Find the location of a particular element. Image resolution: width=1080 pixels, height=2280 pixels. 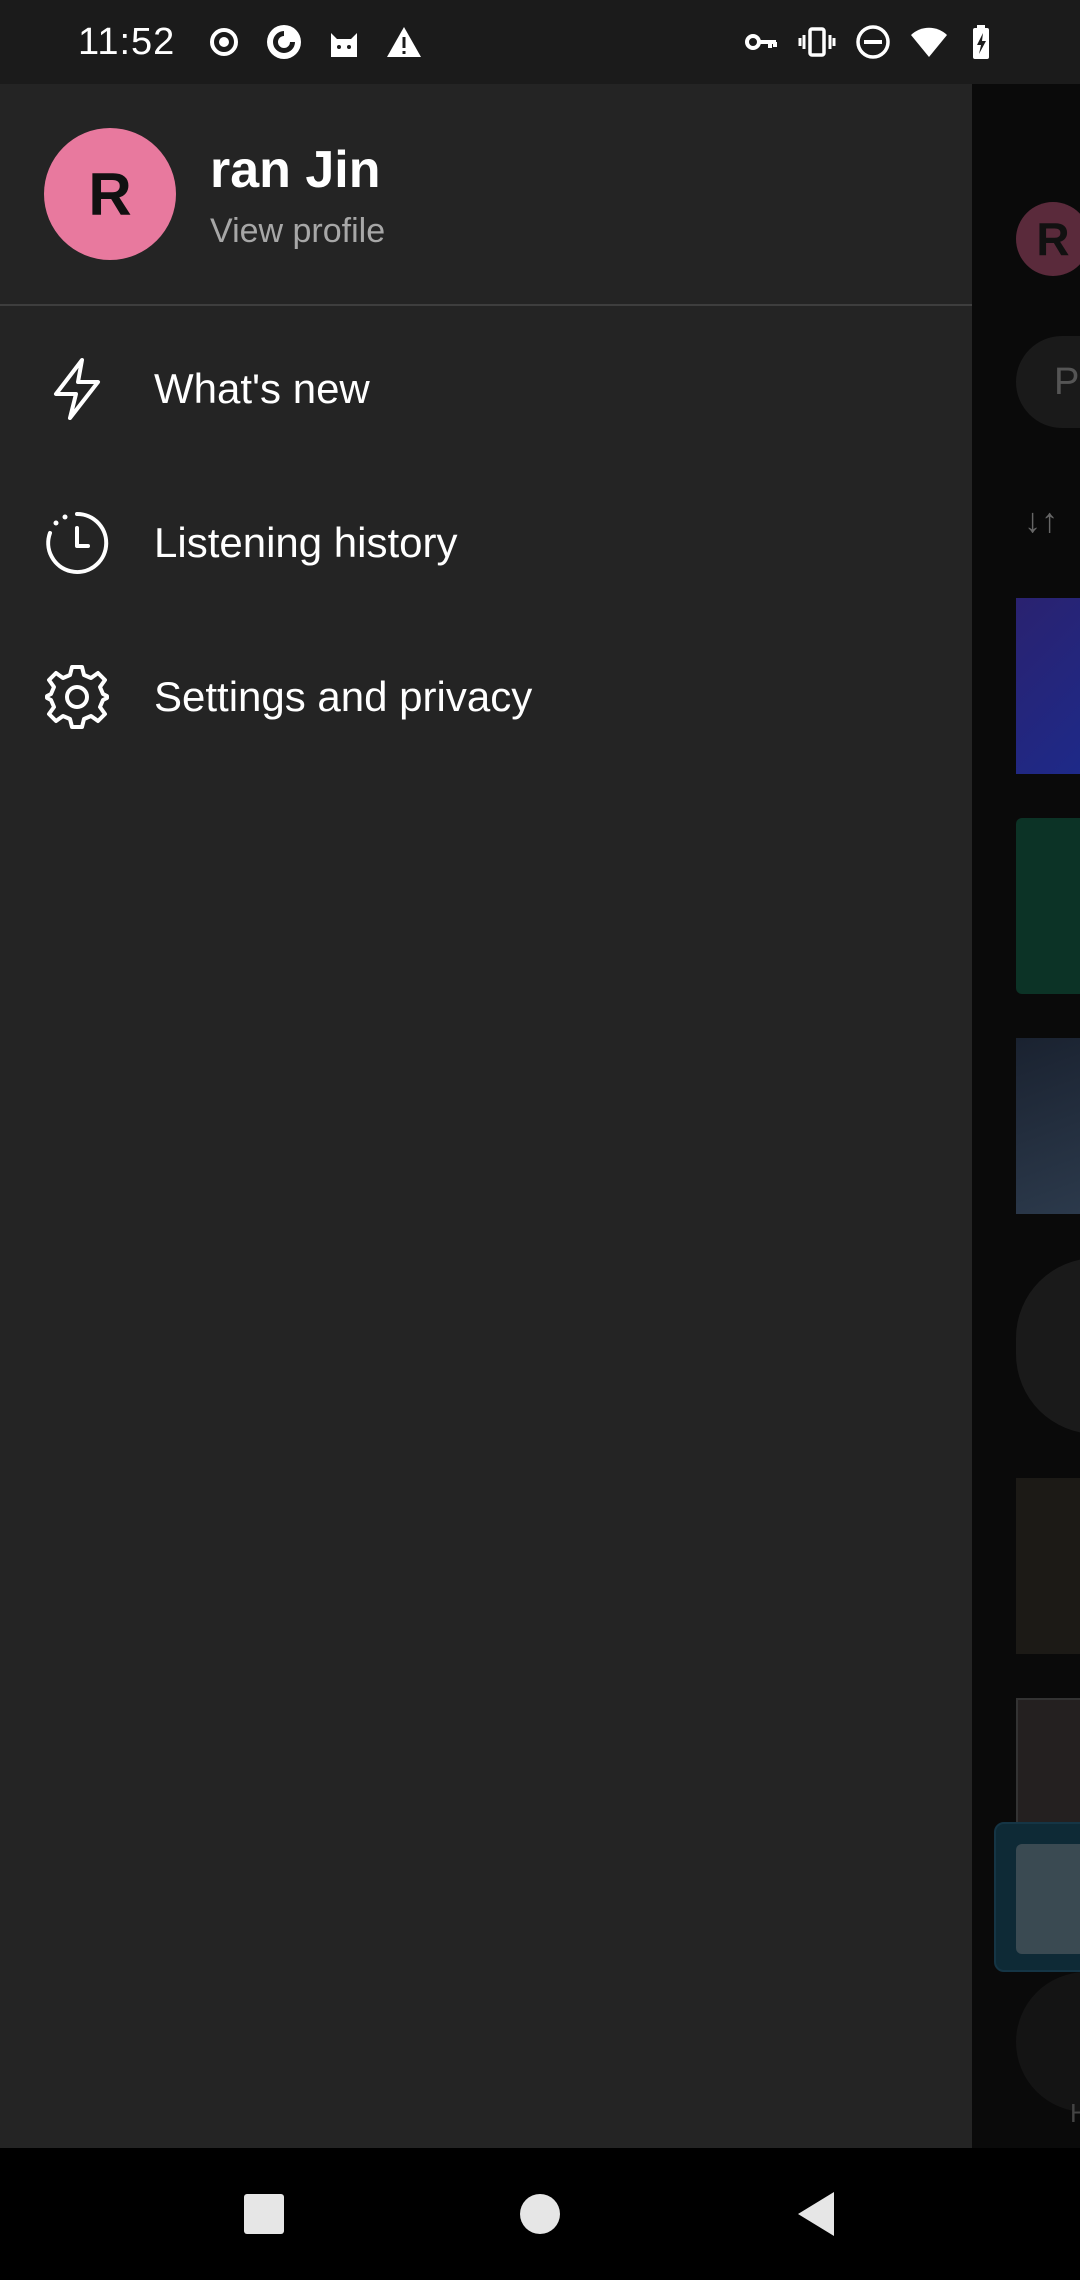

background-nav-label: H is located at coordinates (1075, 2113).